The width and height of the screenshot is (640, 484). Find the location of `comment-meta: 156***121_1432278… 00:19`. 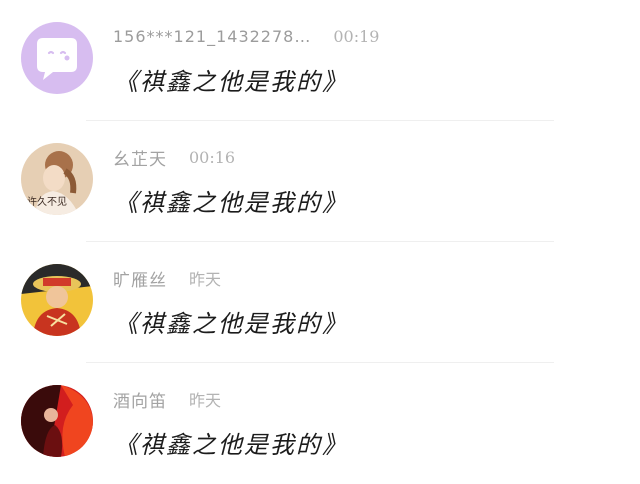

comment-meta: 156***121_1432278… 00:19 is located at coordinates (246, 36).